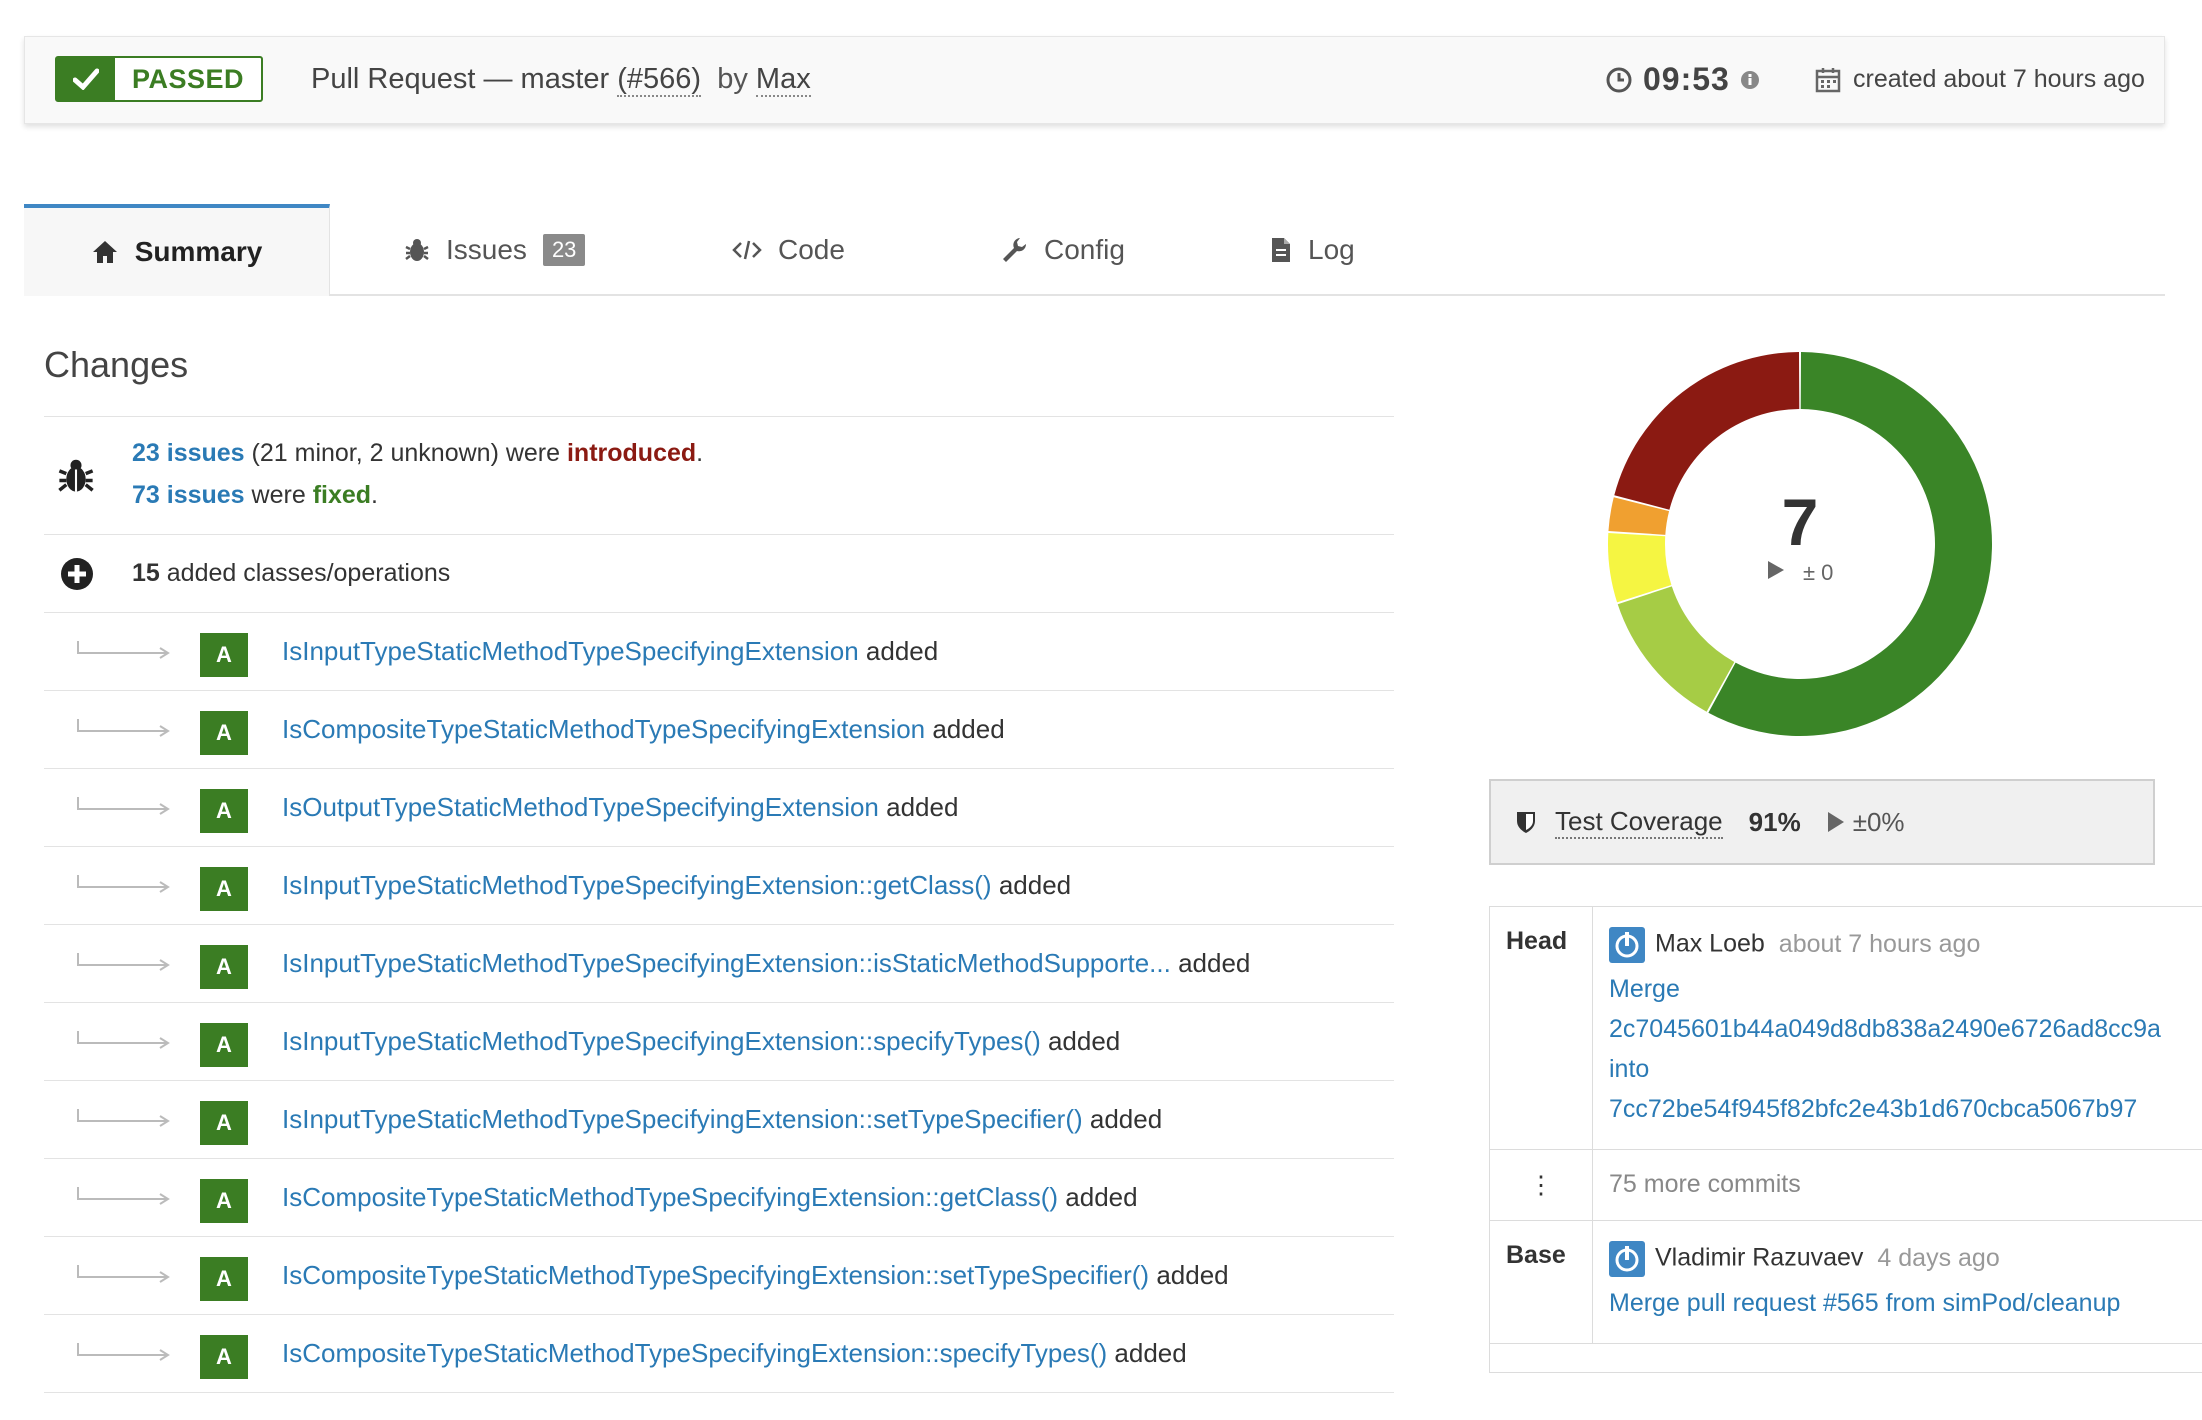 Image resolution: width=2202 pixels, height=1420 pixels. Describe the element at coordinates (305, 573) in the screenshot. I see `classes-text: added classes/operations` at that location.